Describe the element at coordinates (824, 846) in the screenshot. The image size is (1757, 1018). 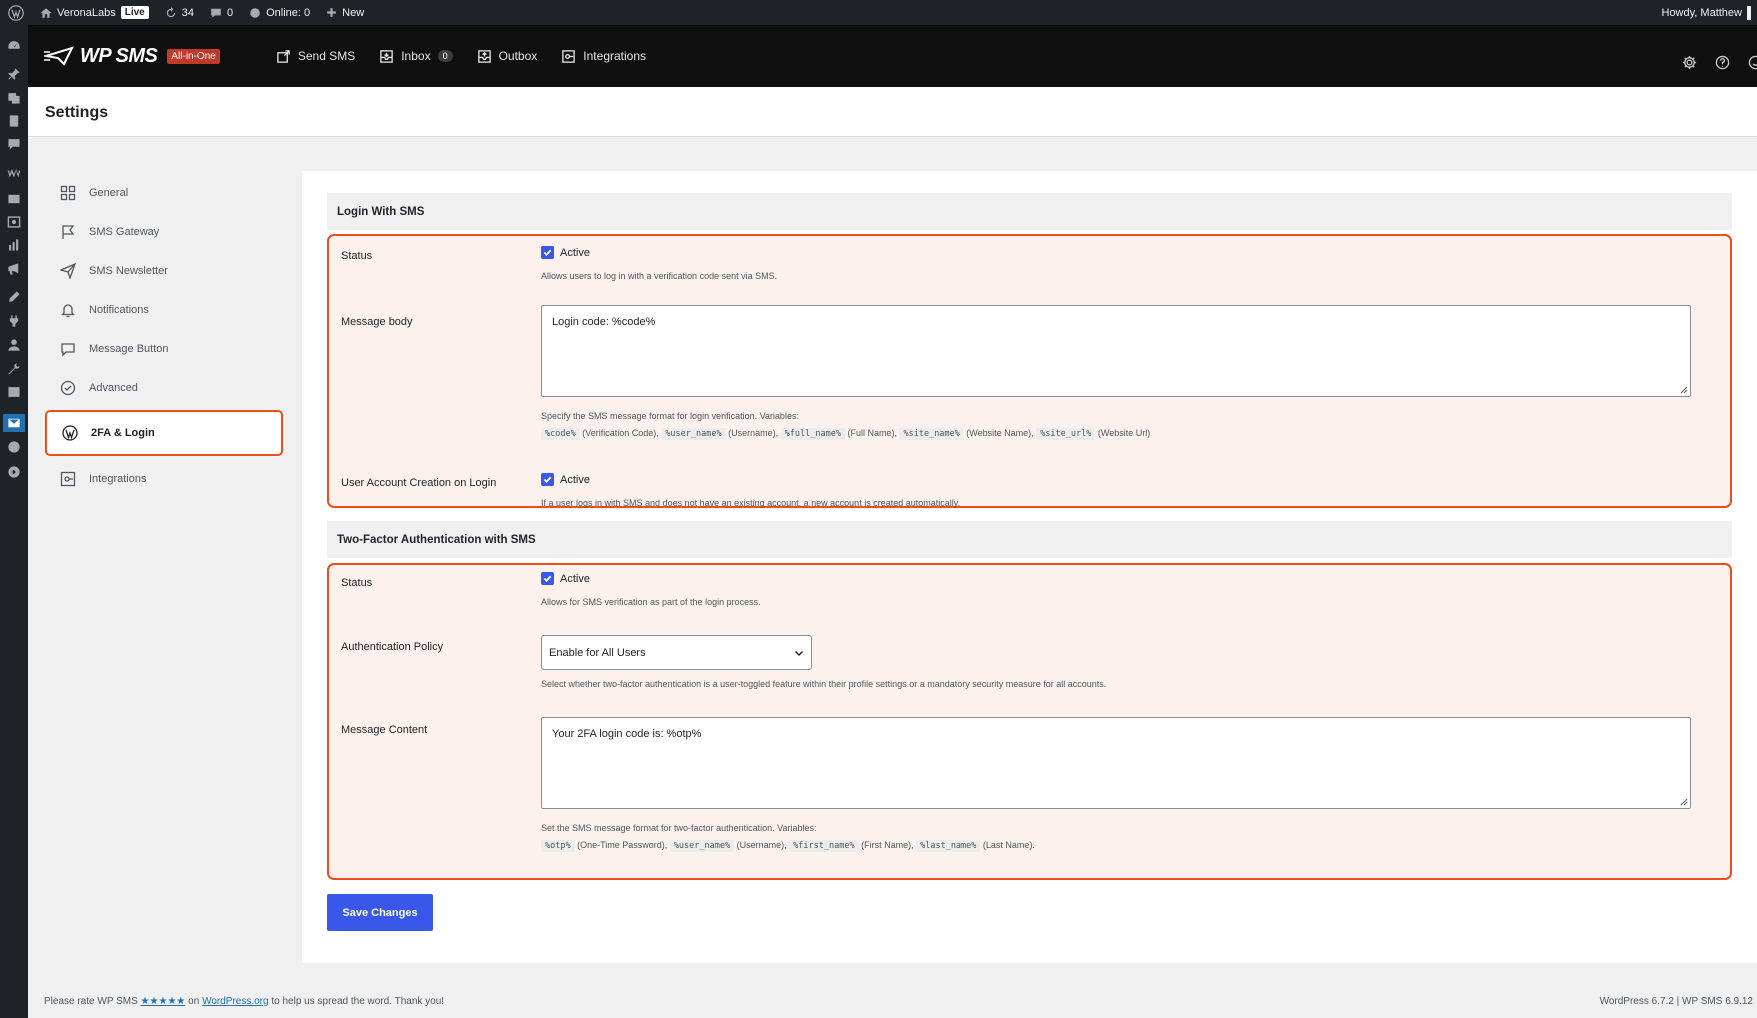
I see `var-first-name: %first_name%` at that location.